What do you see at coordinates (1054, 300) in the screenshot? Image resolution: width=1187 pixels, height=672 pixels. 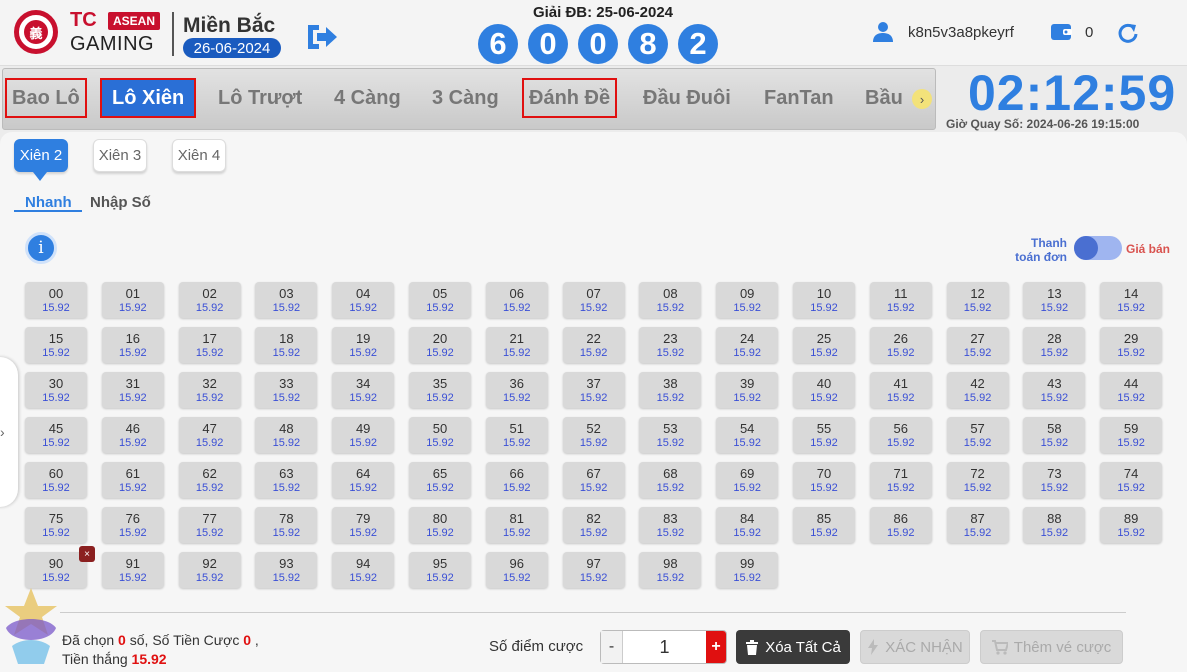 I see `number-cell-13: 13 15.92` at bounding box center [1054, 300].